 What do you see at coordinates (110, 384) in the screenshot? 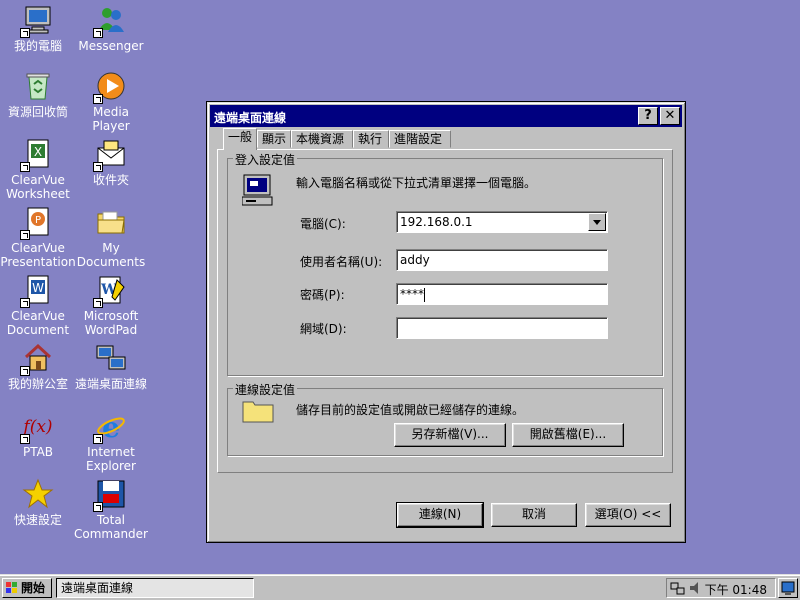
I see `desktop-icon-label: 遠端桌面連線` at bounding box center [110, 384].